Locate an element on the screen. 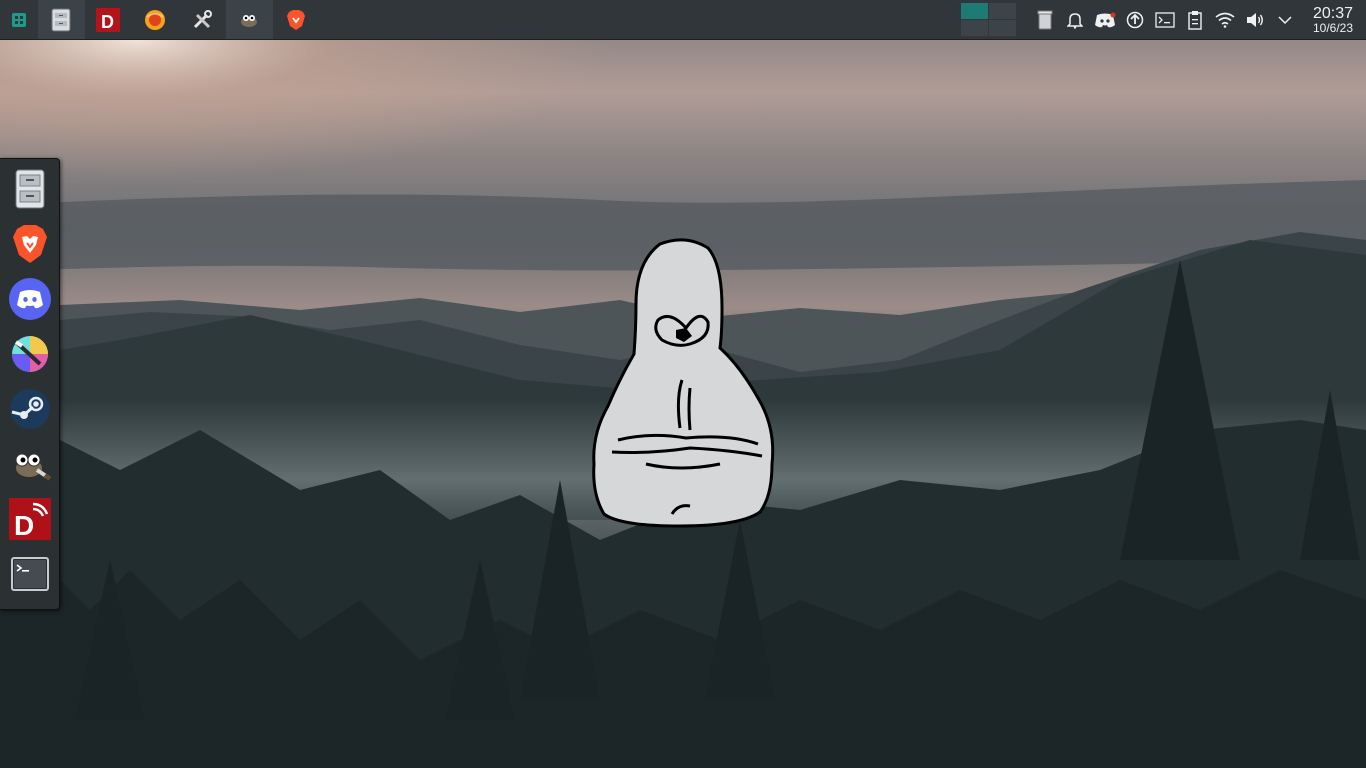 This screenshot has height=768, width=1366. app-launcher-button is located at coordinates (19, 19).